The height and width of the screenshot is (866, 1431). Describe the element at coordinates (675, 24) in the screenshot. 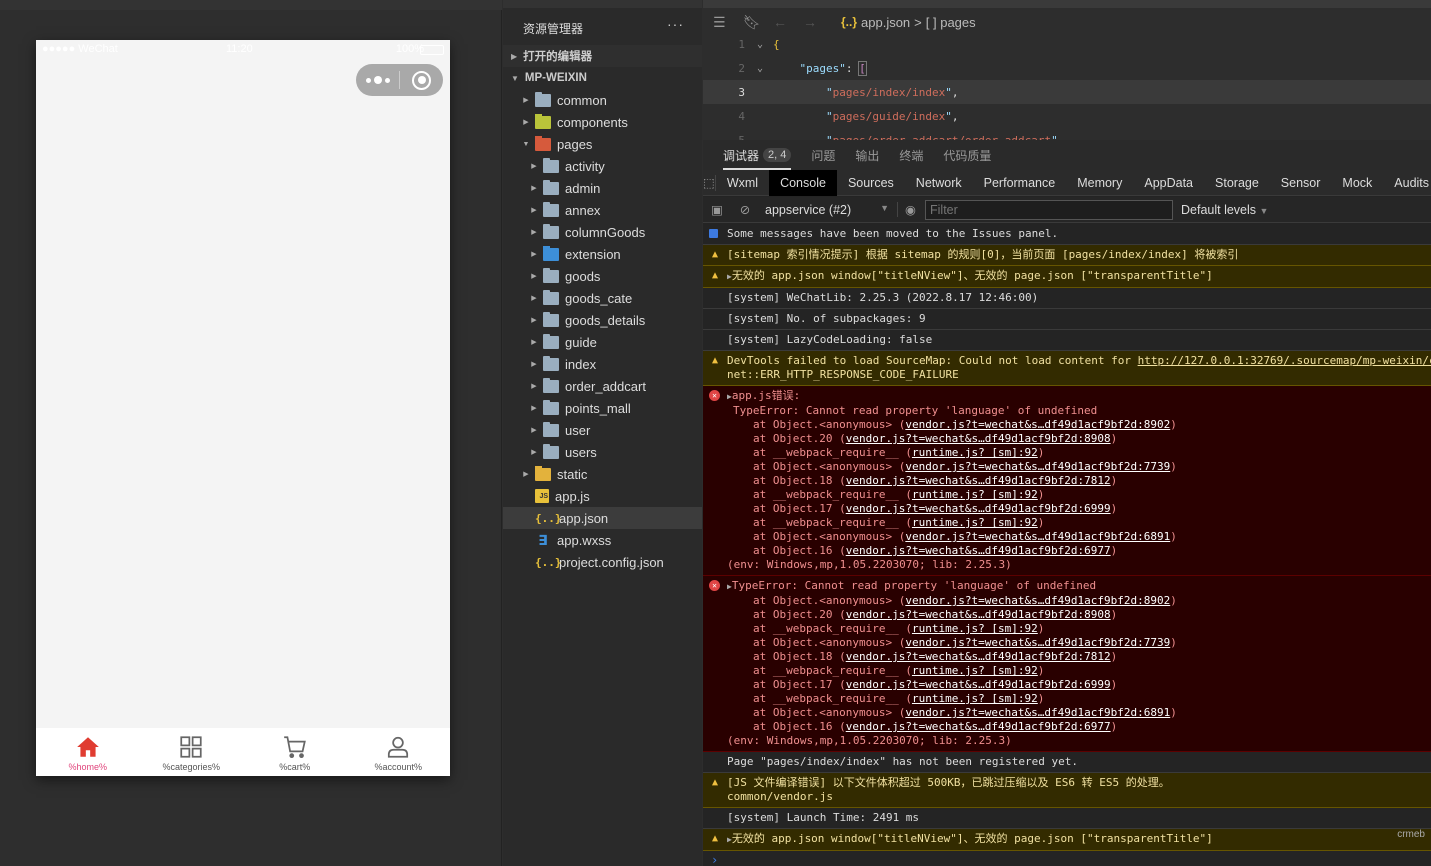

I see `more-actions-button: ···` at that location.